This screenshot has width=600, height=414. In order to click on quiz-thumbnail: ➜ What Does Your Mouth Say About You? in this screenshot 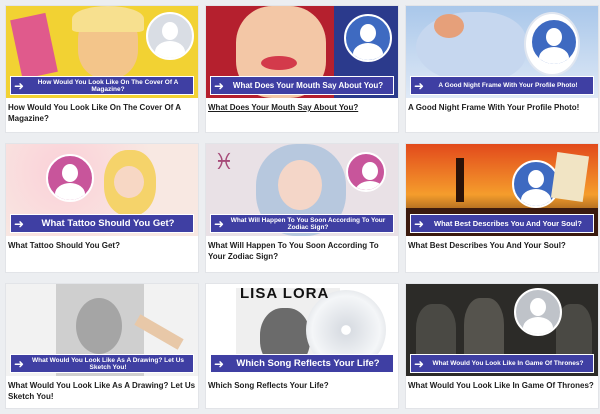, I will do `click(302, 52)`.